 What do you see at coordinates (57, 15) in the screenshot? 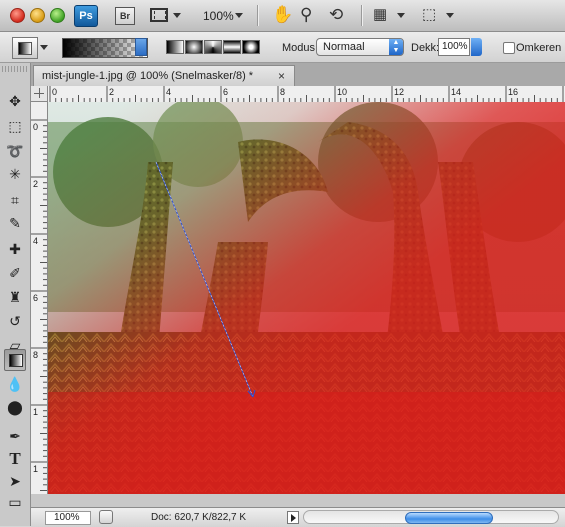
I see `zoom-window-button` at bounding box center [57, 15].